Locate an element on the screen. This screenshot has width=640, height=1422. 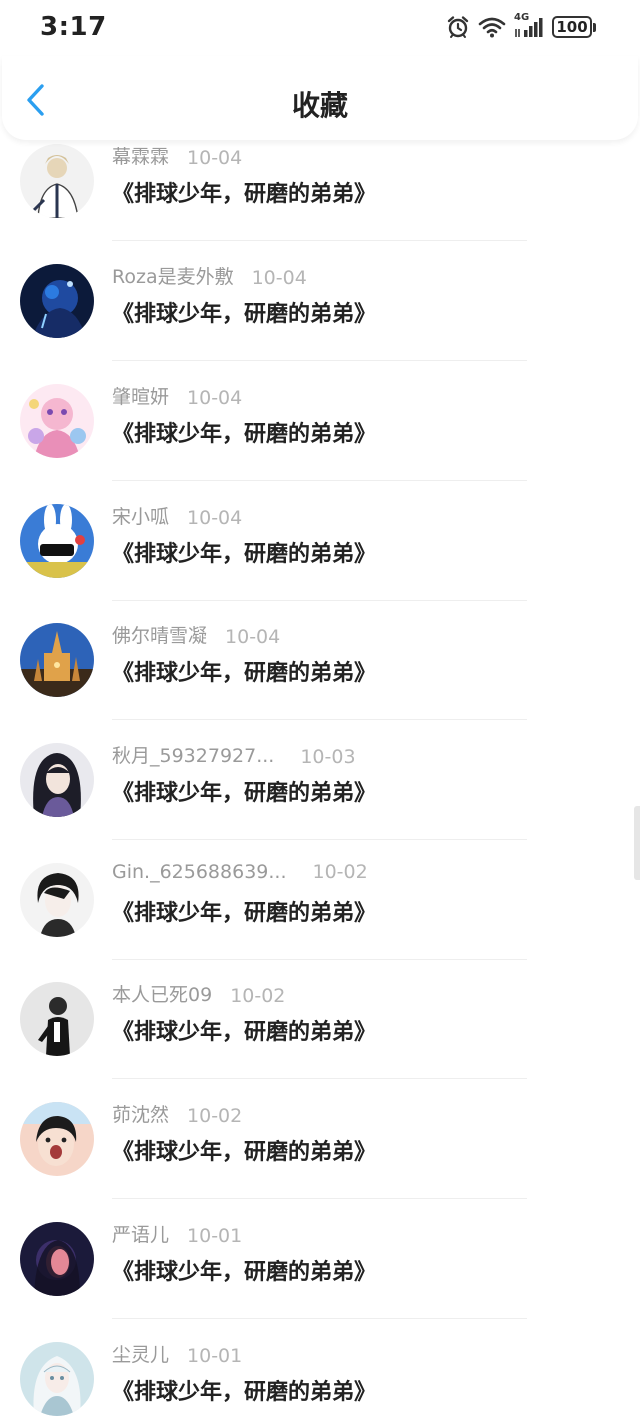
list-item: 宋小呱 10-04 《排球少年，研磨的弟弟》 is located at coordinates (320, 542).